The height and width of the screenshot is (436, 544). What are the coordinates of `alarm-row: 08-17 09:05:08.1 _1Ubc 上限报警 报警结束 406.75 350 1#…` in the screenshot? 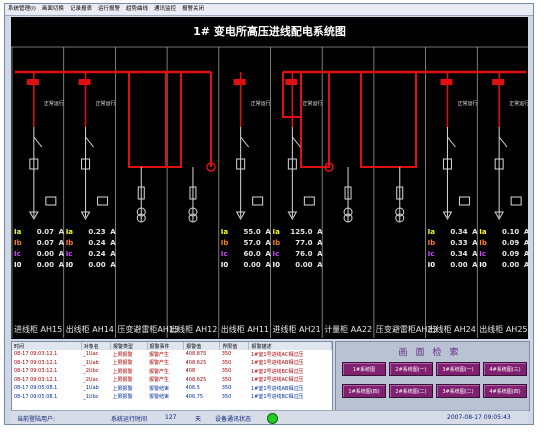 It's located at (172, 397).